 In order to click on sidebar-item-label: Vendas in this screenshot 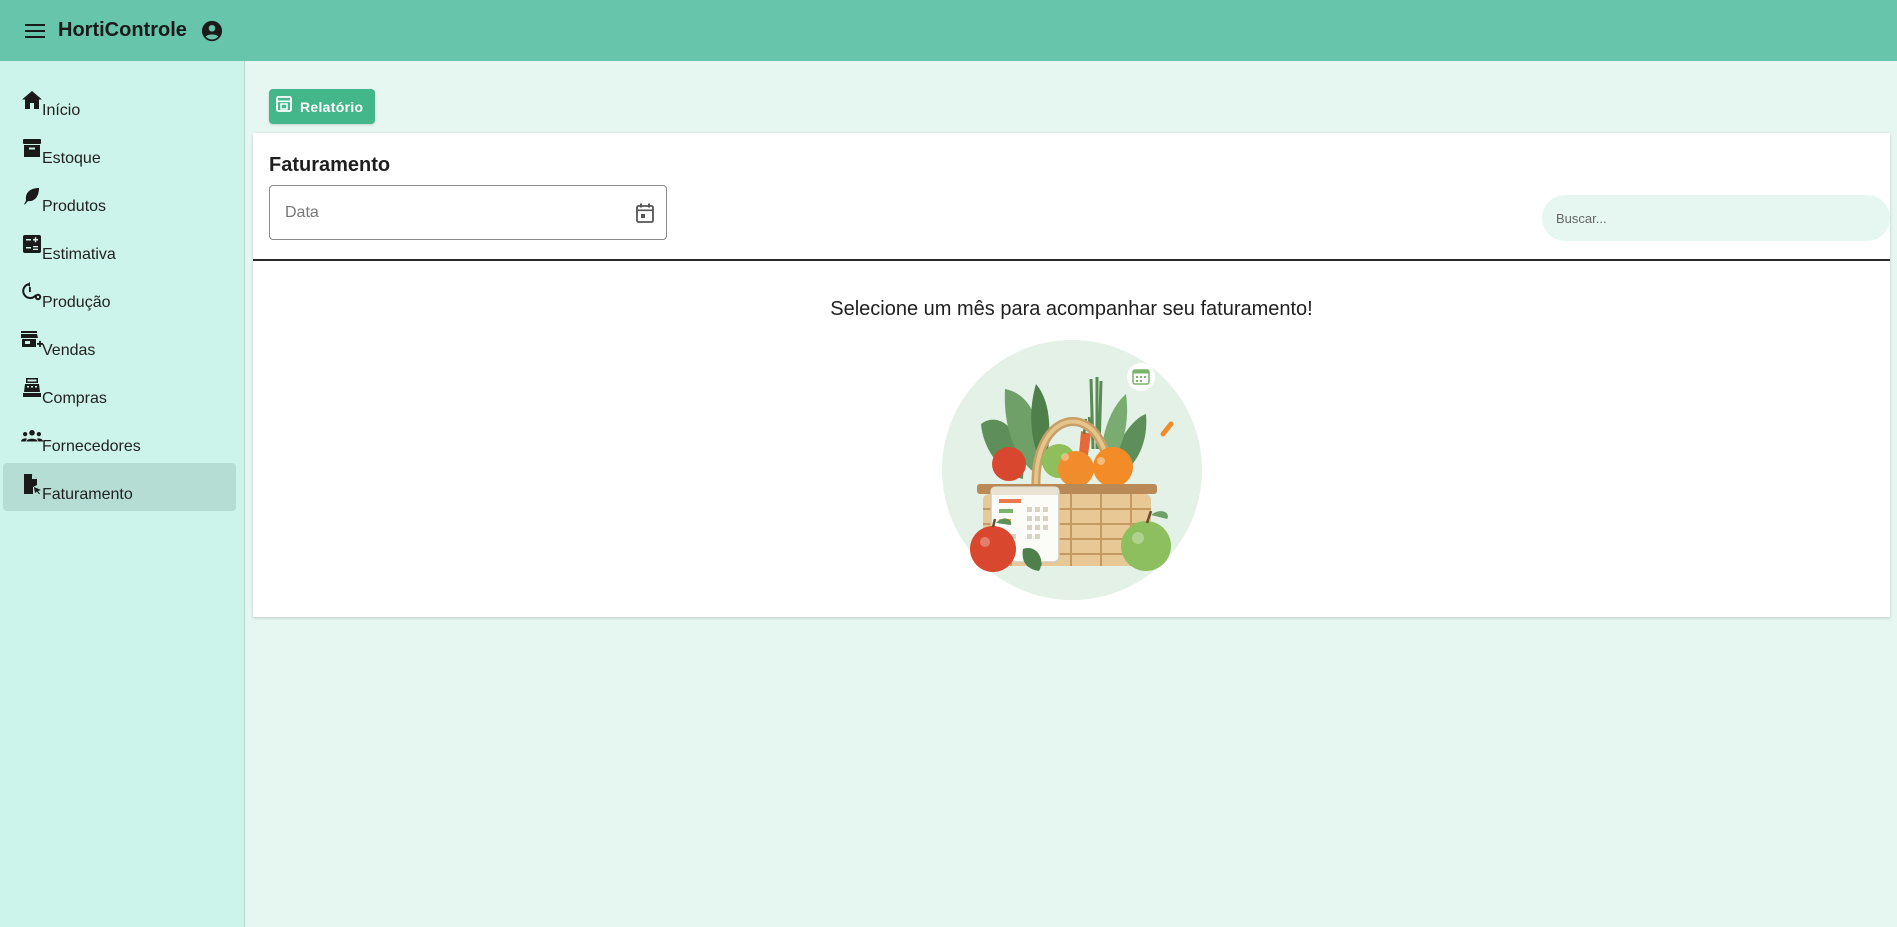, I will do `click(69, 350)`.